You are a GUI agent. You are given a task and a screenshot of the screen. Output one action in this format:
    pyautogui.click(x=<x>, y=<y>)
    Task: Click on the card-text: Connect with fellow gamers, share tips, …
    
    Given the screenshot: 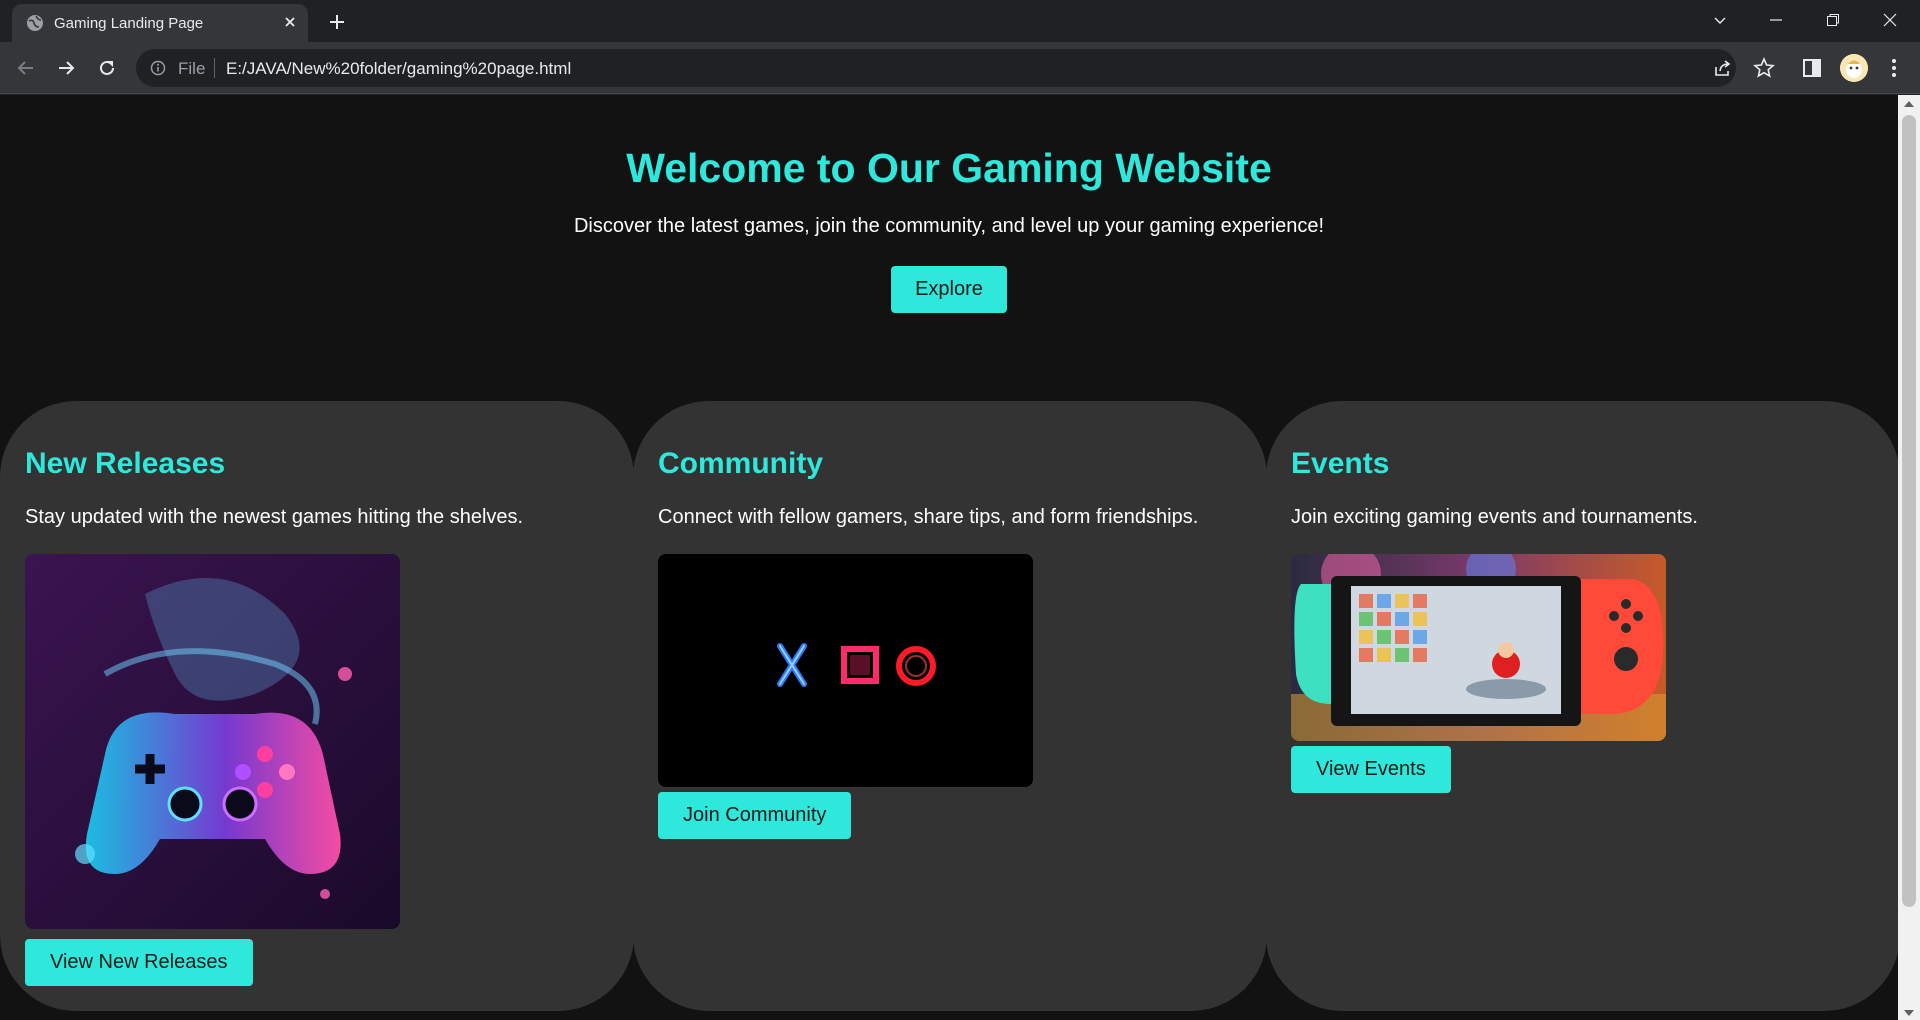 What is the action you would take?
    pyautogui.click(x=928, y=517)
    